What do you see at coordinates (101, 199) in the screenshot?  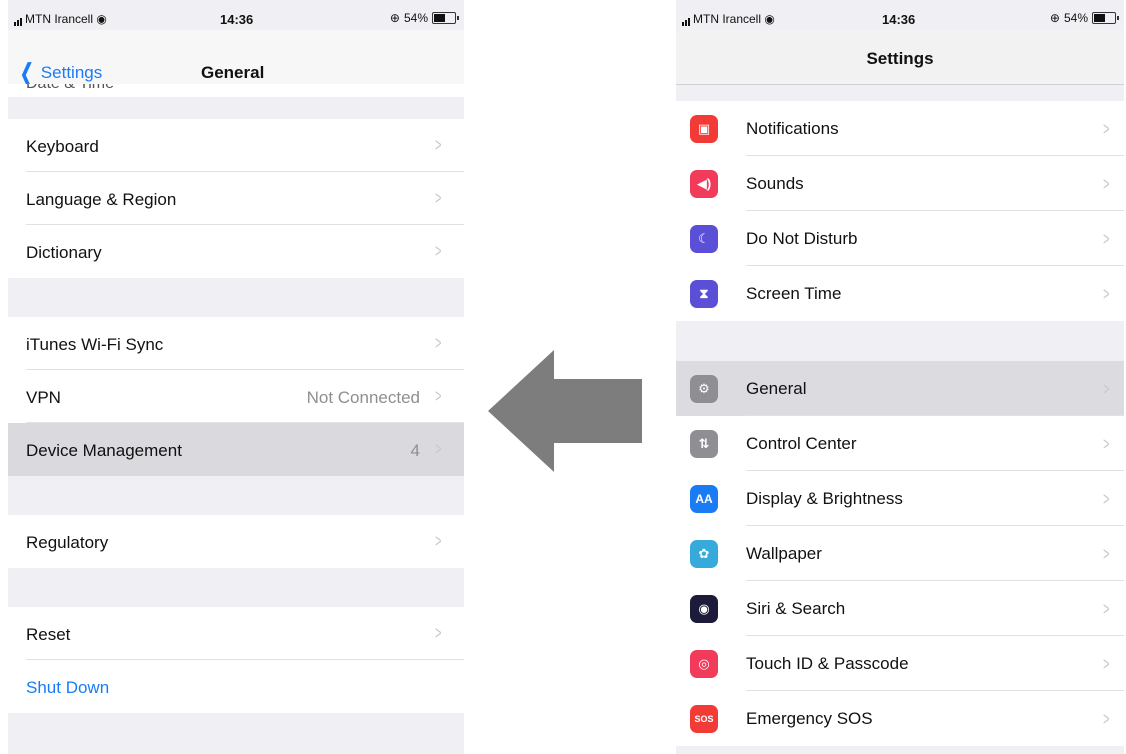 I see `row-label: Language & Region` at bounding box center [101, 199].